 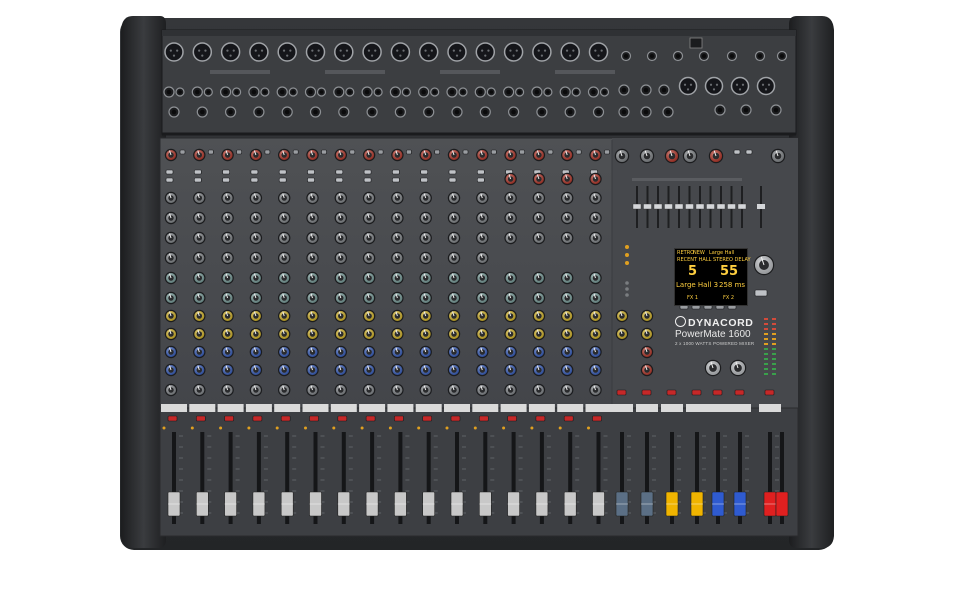 What do you see at coordinates (737, 152) in the screenshot?
I see `fx-button` at bounding box center [737, 152].